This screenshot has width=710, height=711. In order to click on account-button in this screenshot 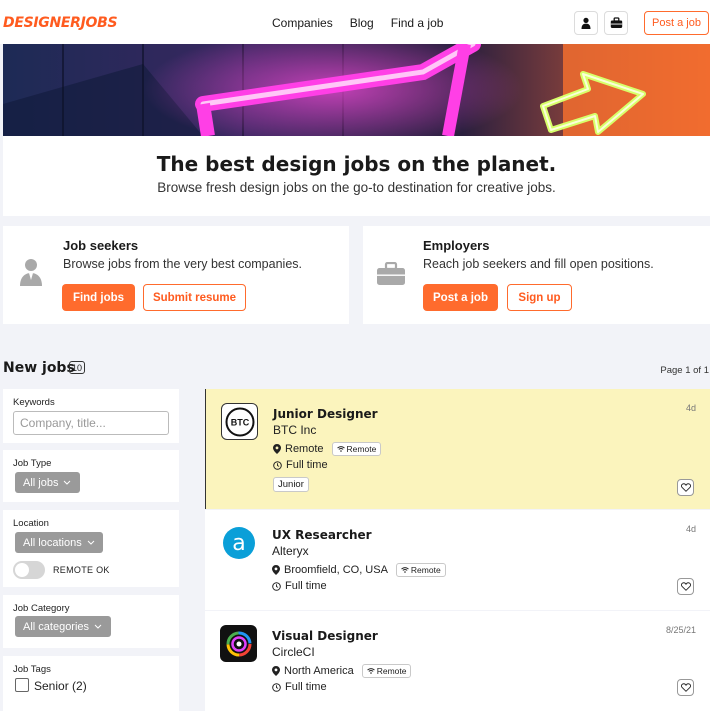, I will do `click(586, 23)`.